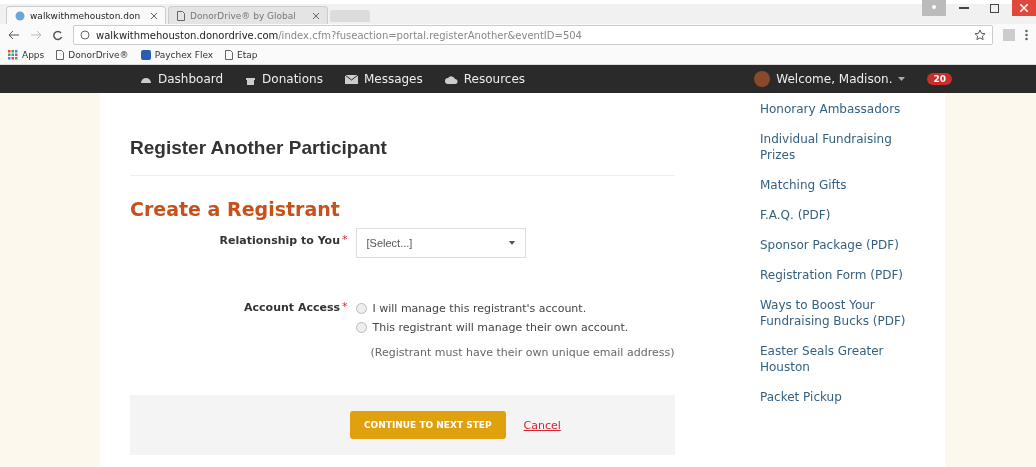 The image size is (1036, 467). Describe the element at coordinates (182, 79) in the screenshot. I see `nav-link: Dashboard` at that location.